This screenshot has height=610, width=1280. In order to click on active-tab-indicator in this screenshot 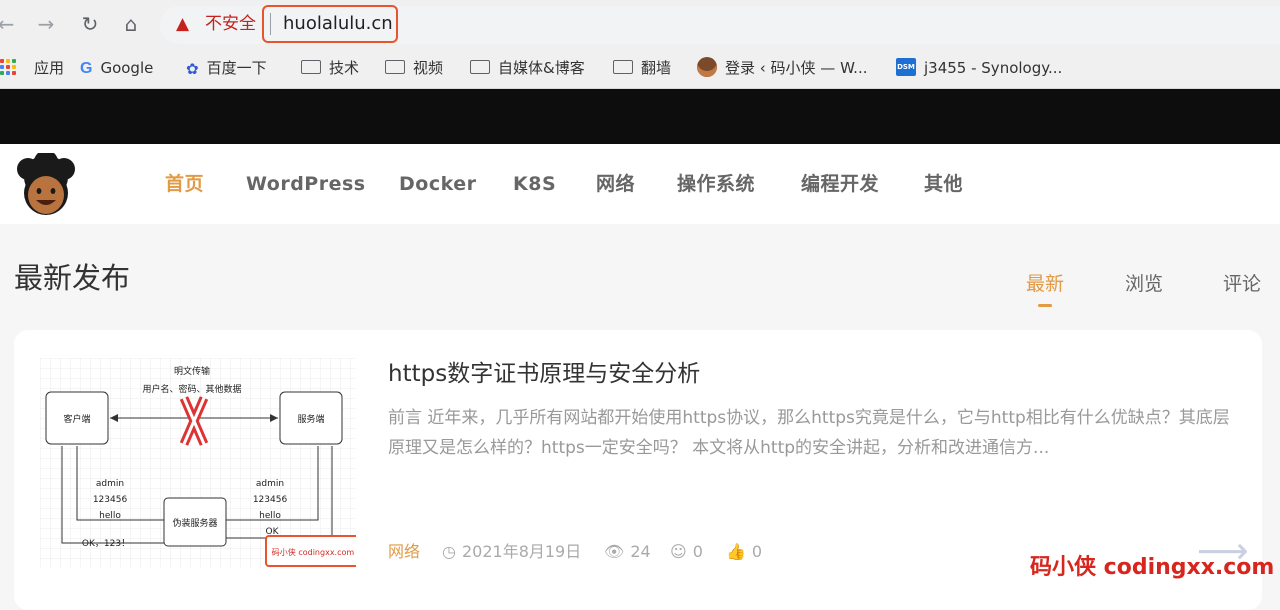, I will do `click(1045, 305)`.